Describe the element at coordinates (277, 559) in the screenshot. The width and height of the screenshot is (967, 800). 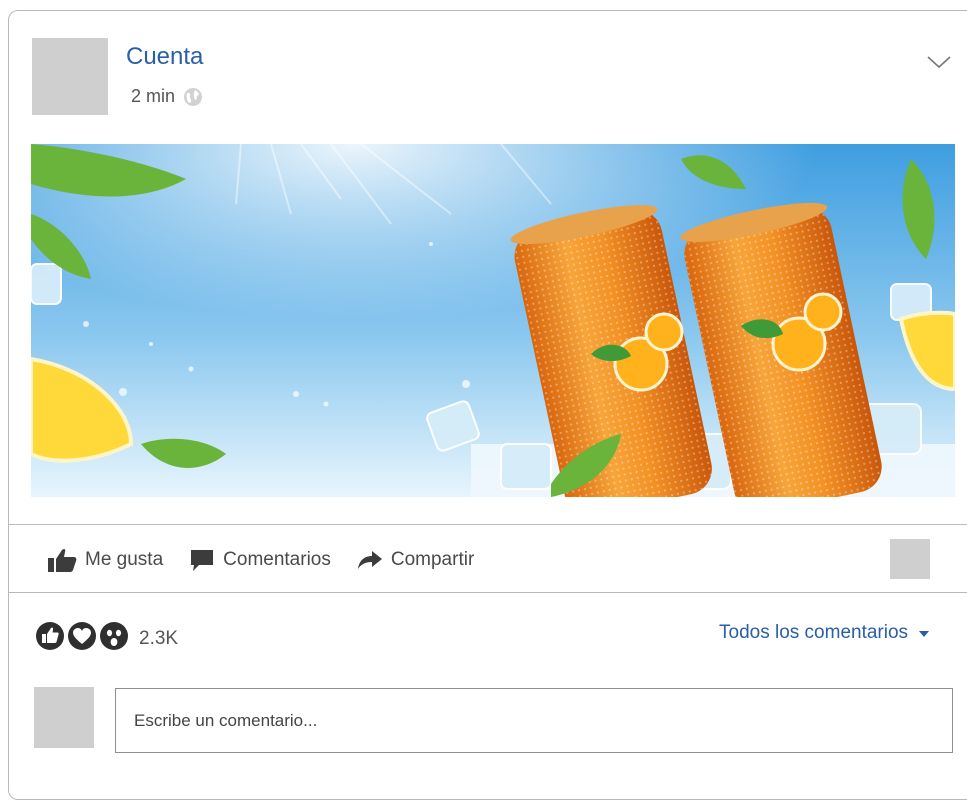
I see `comment-label: Comentarios` at that location.